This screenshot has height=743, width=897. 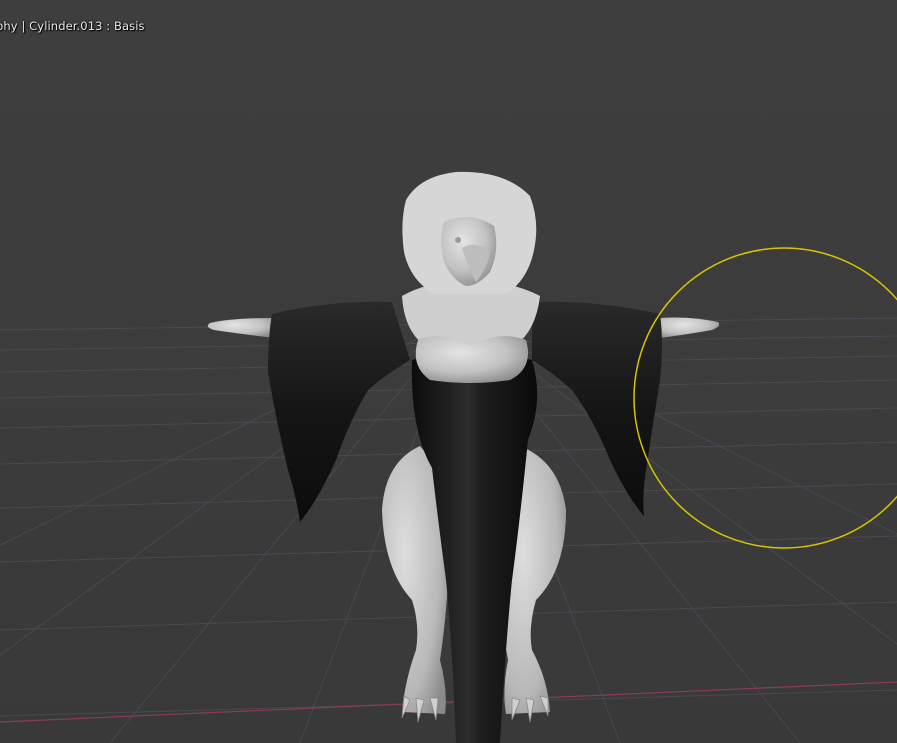 I want to click on x-axis-line, so click(x=448, y=702).